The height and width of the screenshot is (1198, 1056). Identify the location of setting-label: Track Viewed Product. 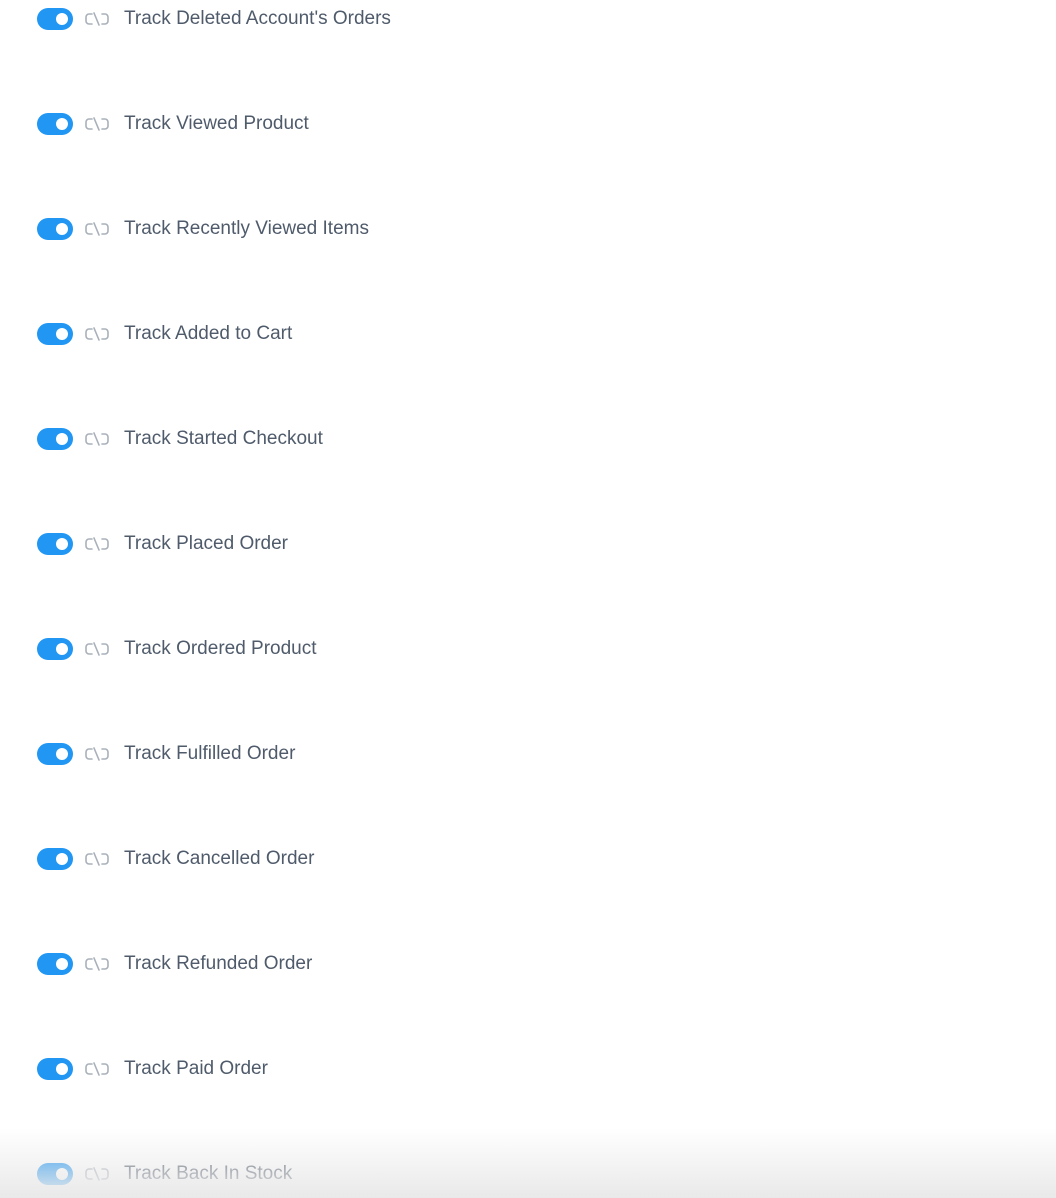
(216, 123).